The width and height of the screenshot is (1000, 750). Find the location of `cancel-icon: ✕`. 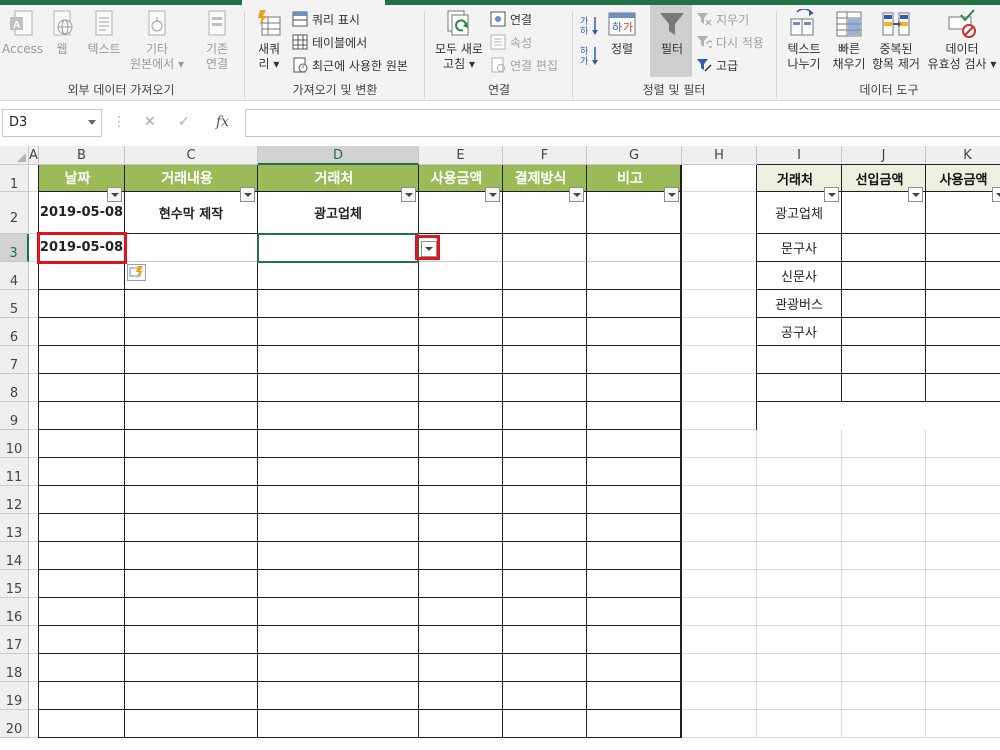

cancel-icon: ✕ is located at coordinates (150, 122).